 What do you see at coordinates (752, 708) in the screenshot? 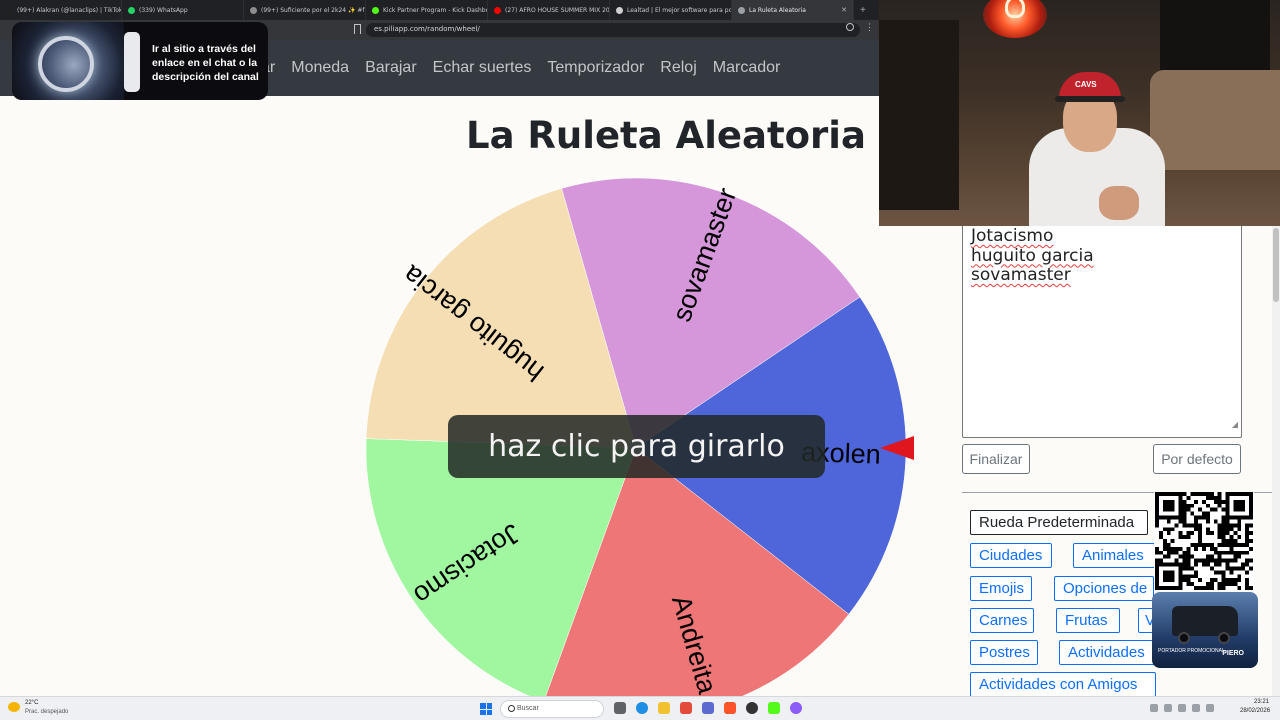
I see `obs-icon` at bounding box center [752, 708].